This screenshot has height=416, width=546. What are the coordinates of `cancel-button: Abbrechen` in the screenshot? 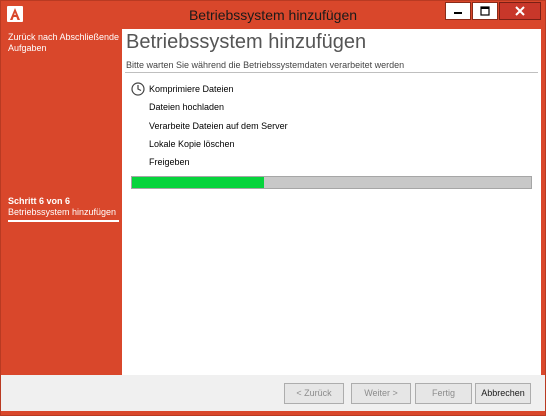 It's located at (503, 393).